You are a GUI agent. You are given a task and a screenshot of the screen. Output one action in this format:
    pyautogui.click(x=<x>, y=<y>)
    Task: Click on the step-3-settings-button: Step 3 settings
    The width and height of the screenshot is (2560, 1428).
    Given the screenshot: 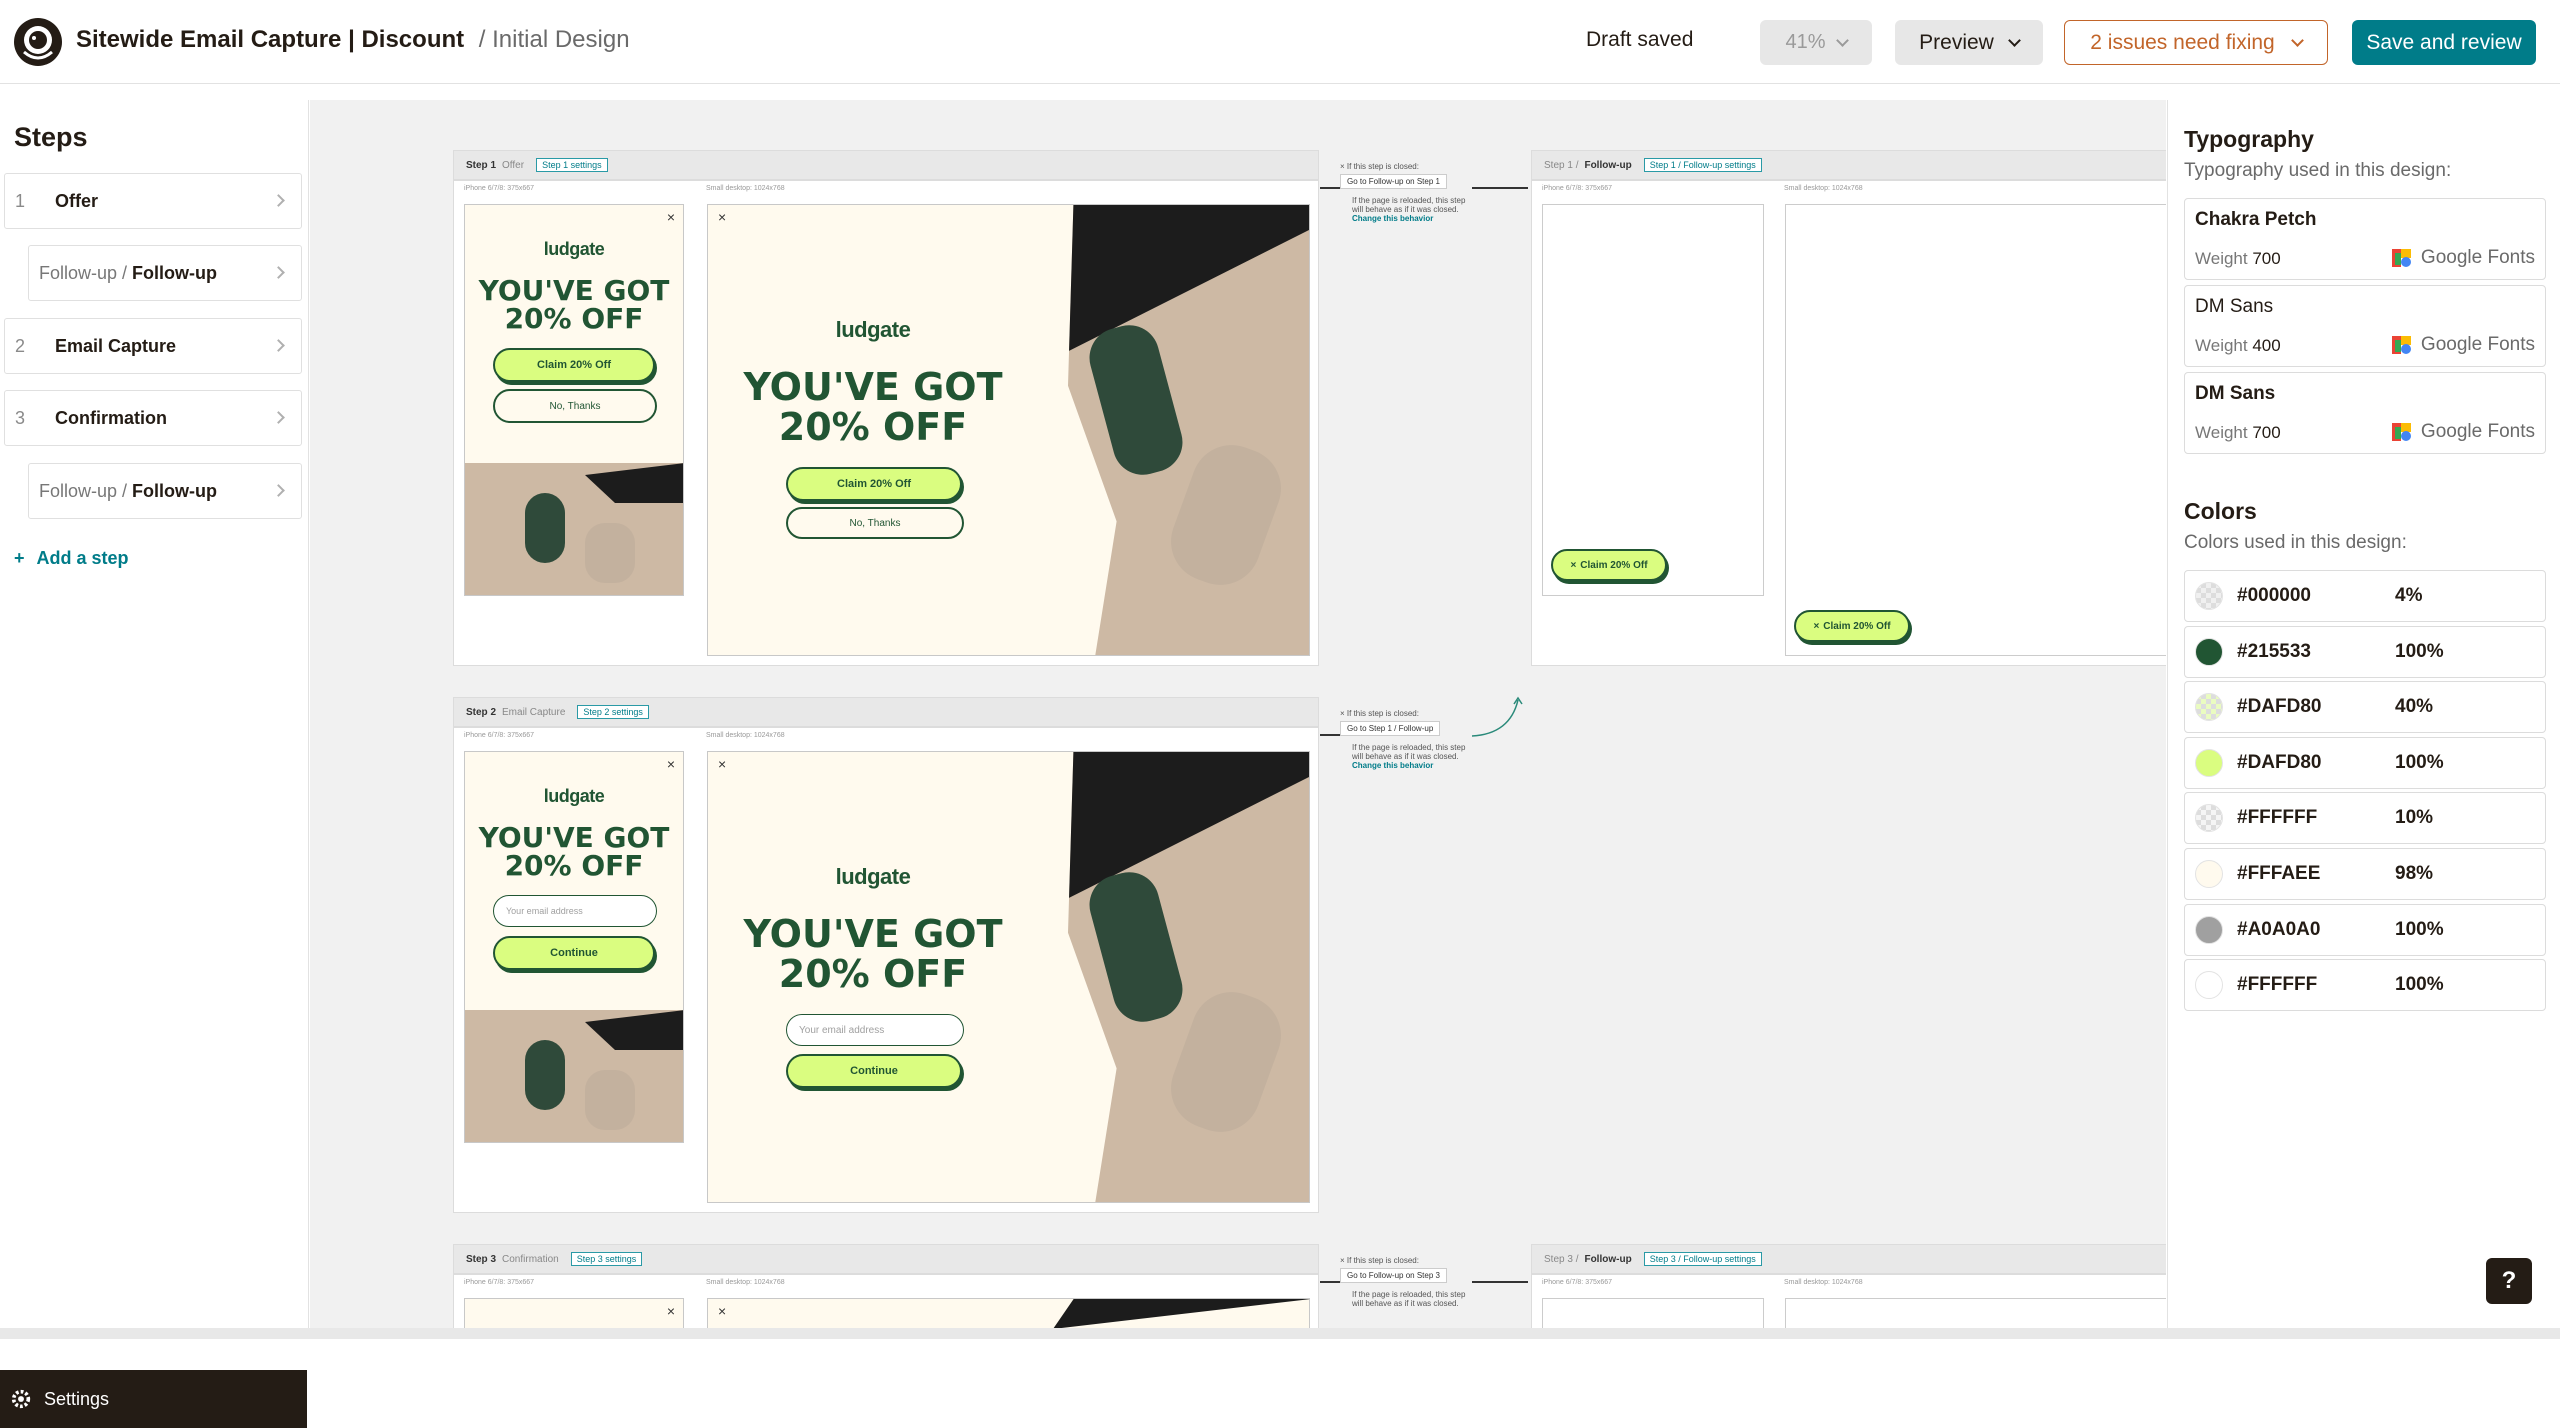 What is the action you would take?
    pyautogui.click(x=606, y=1259)
    